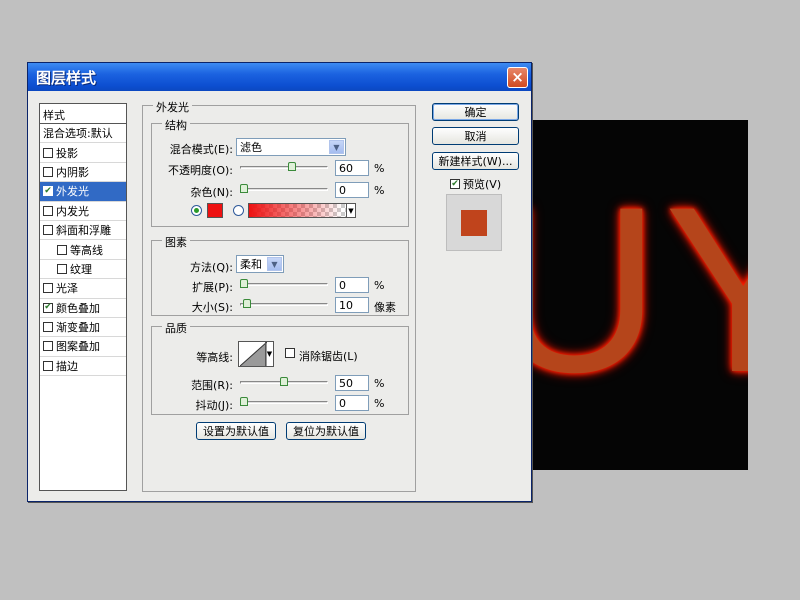  I want to click on opacity-label: 不透明度(O):, so click(200, 170).